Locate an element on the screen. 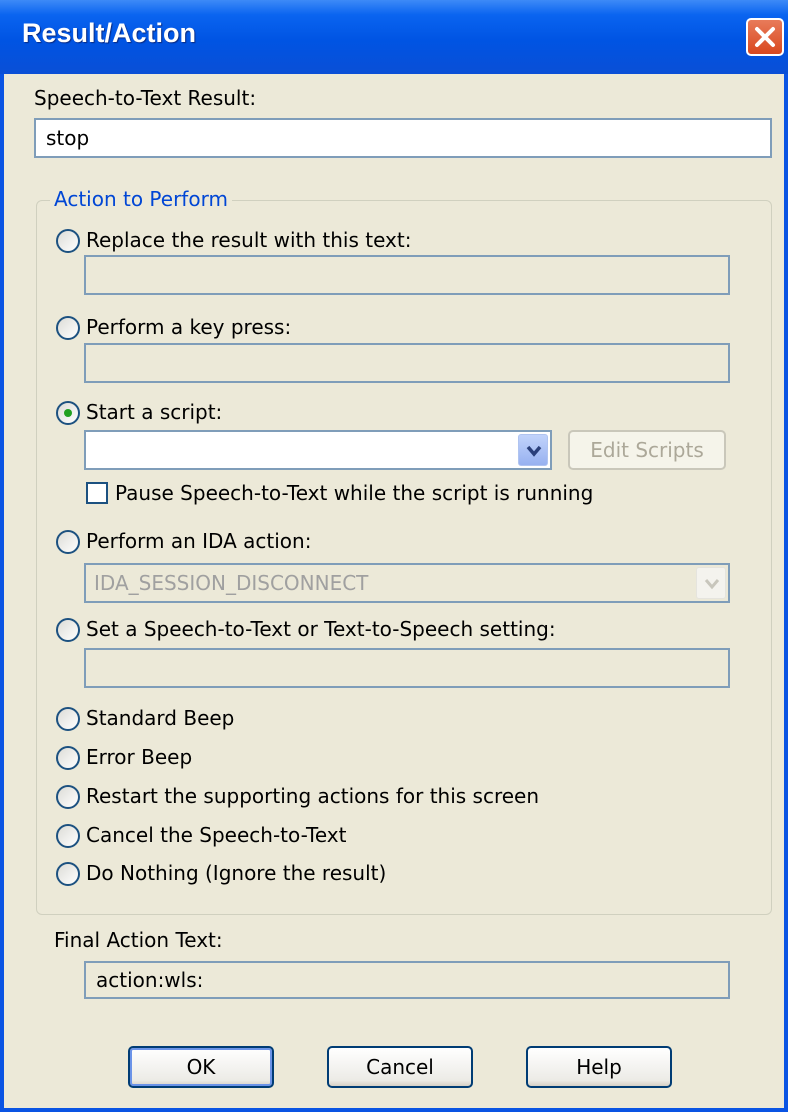 Image resolution: width=788 pixels, height=1112 pixels. radio-error-beep is located at coordinates (68, 758).